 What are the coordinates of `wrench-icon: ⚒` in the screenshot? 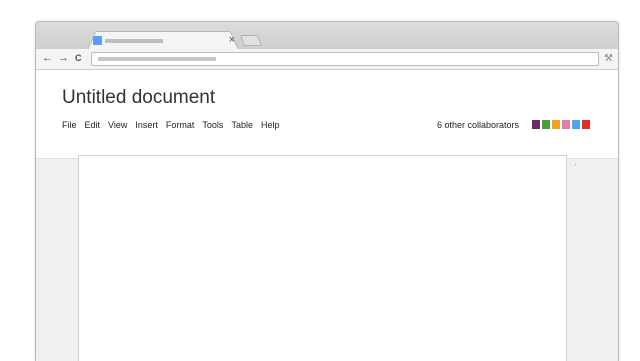 It's located at (608, 59).